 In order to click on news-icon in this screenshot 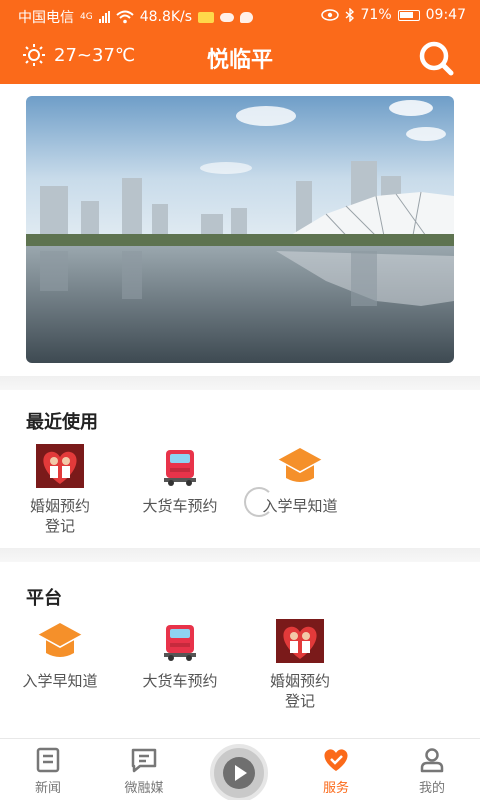, I will do `click(48, 760)`.